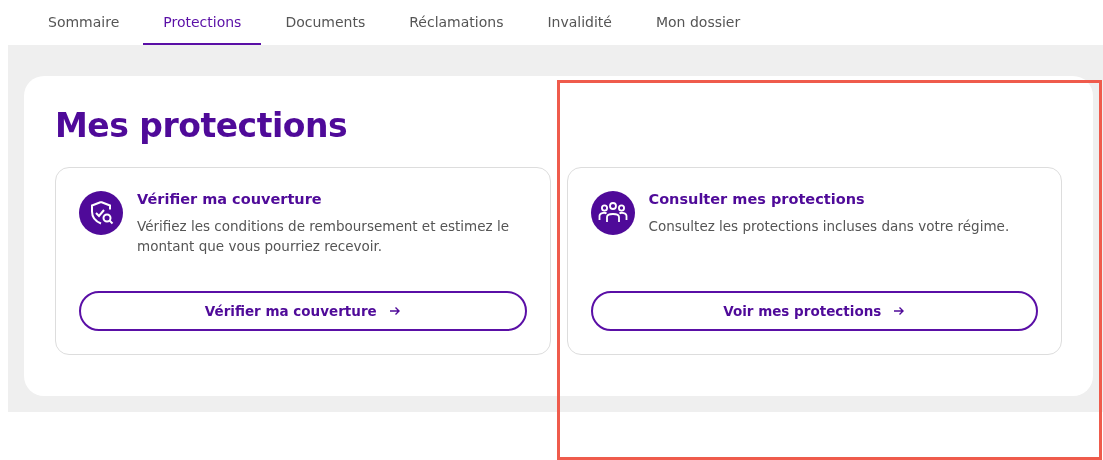 The image size is (1103, 460). Describe the element at coordinates (323, 236) in the screenshot. I see `card-description: Vérifiez les conditions de remboursement et estimez le montant que vous pourriez recevoir.` at that location.